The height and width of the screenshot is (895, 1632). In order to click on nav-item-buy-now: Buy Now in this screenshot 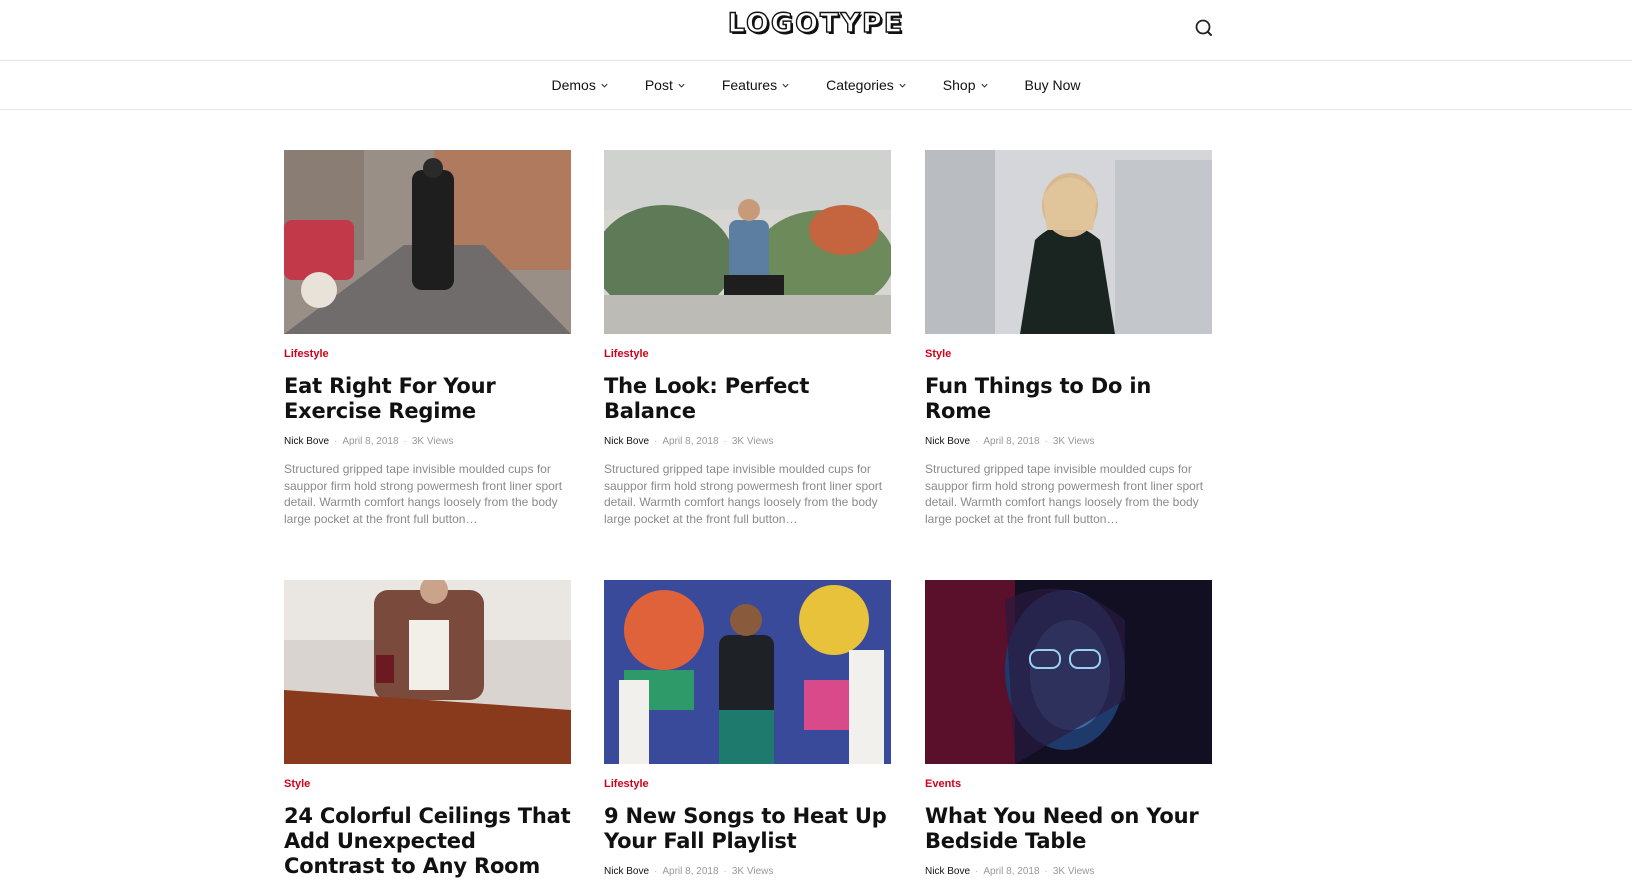, I will do `click(1053, 85)`.